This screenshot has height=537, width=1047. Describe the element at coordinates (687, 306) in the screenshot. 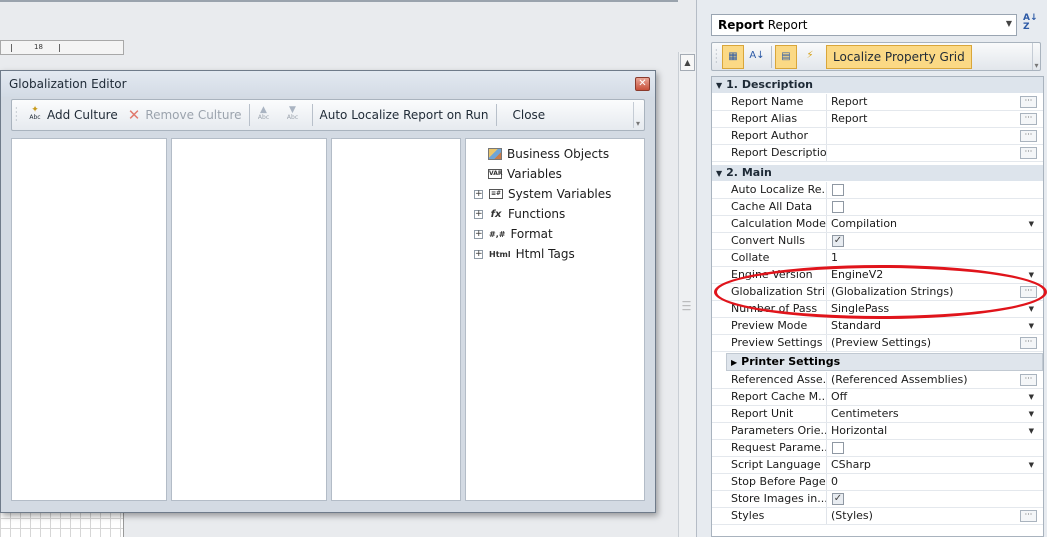

I see `scroll-grip-icon: — — —` at that location.